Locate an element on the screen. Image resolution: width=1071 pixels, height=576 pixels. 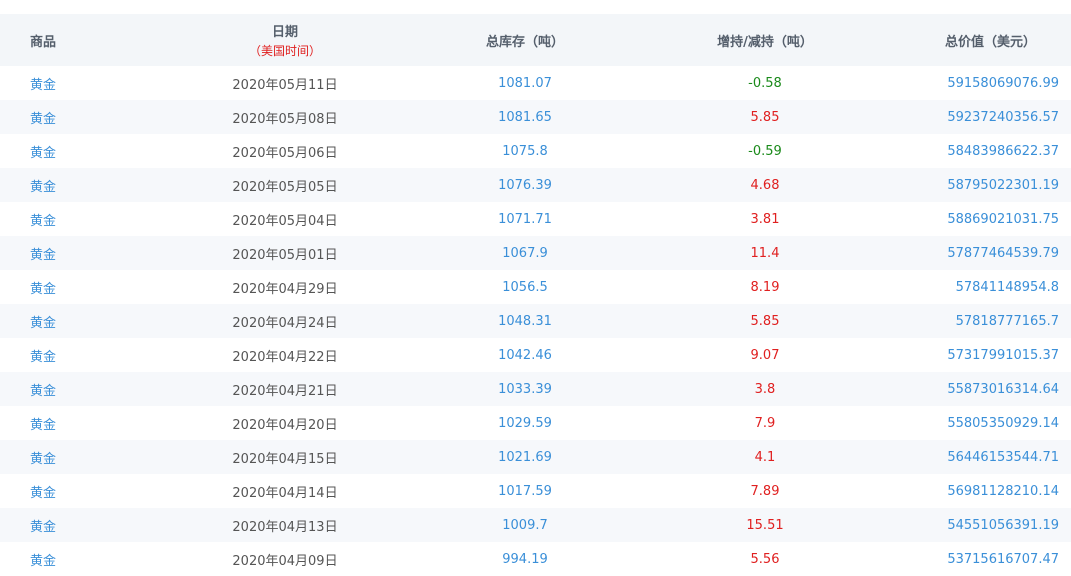
table-row: 黄金 2020年04月09日 994.19 5.56 53715616707.47 is located at coordinates (535, 559).